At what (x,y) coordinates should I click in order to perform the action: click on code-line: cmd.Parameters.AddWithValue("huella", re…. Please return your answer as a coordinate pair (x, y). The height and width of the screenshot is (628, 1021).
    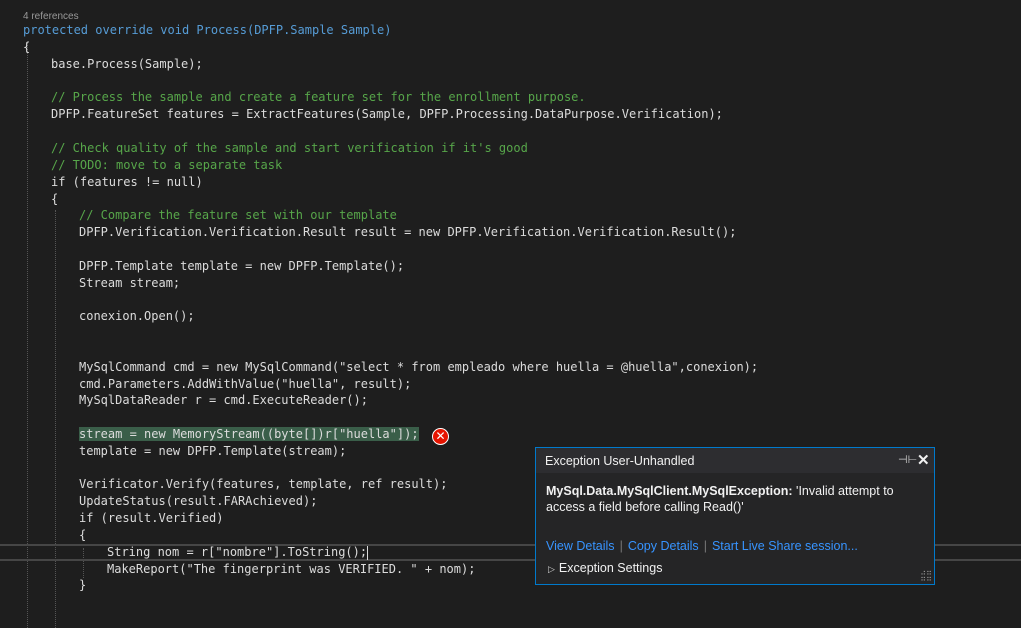
    Looking at the image, I should click on (245, 384).